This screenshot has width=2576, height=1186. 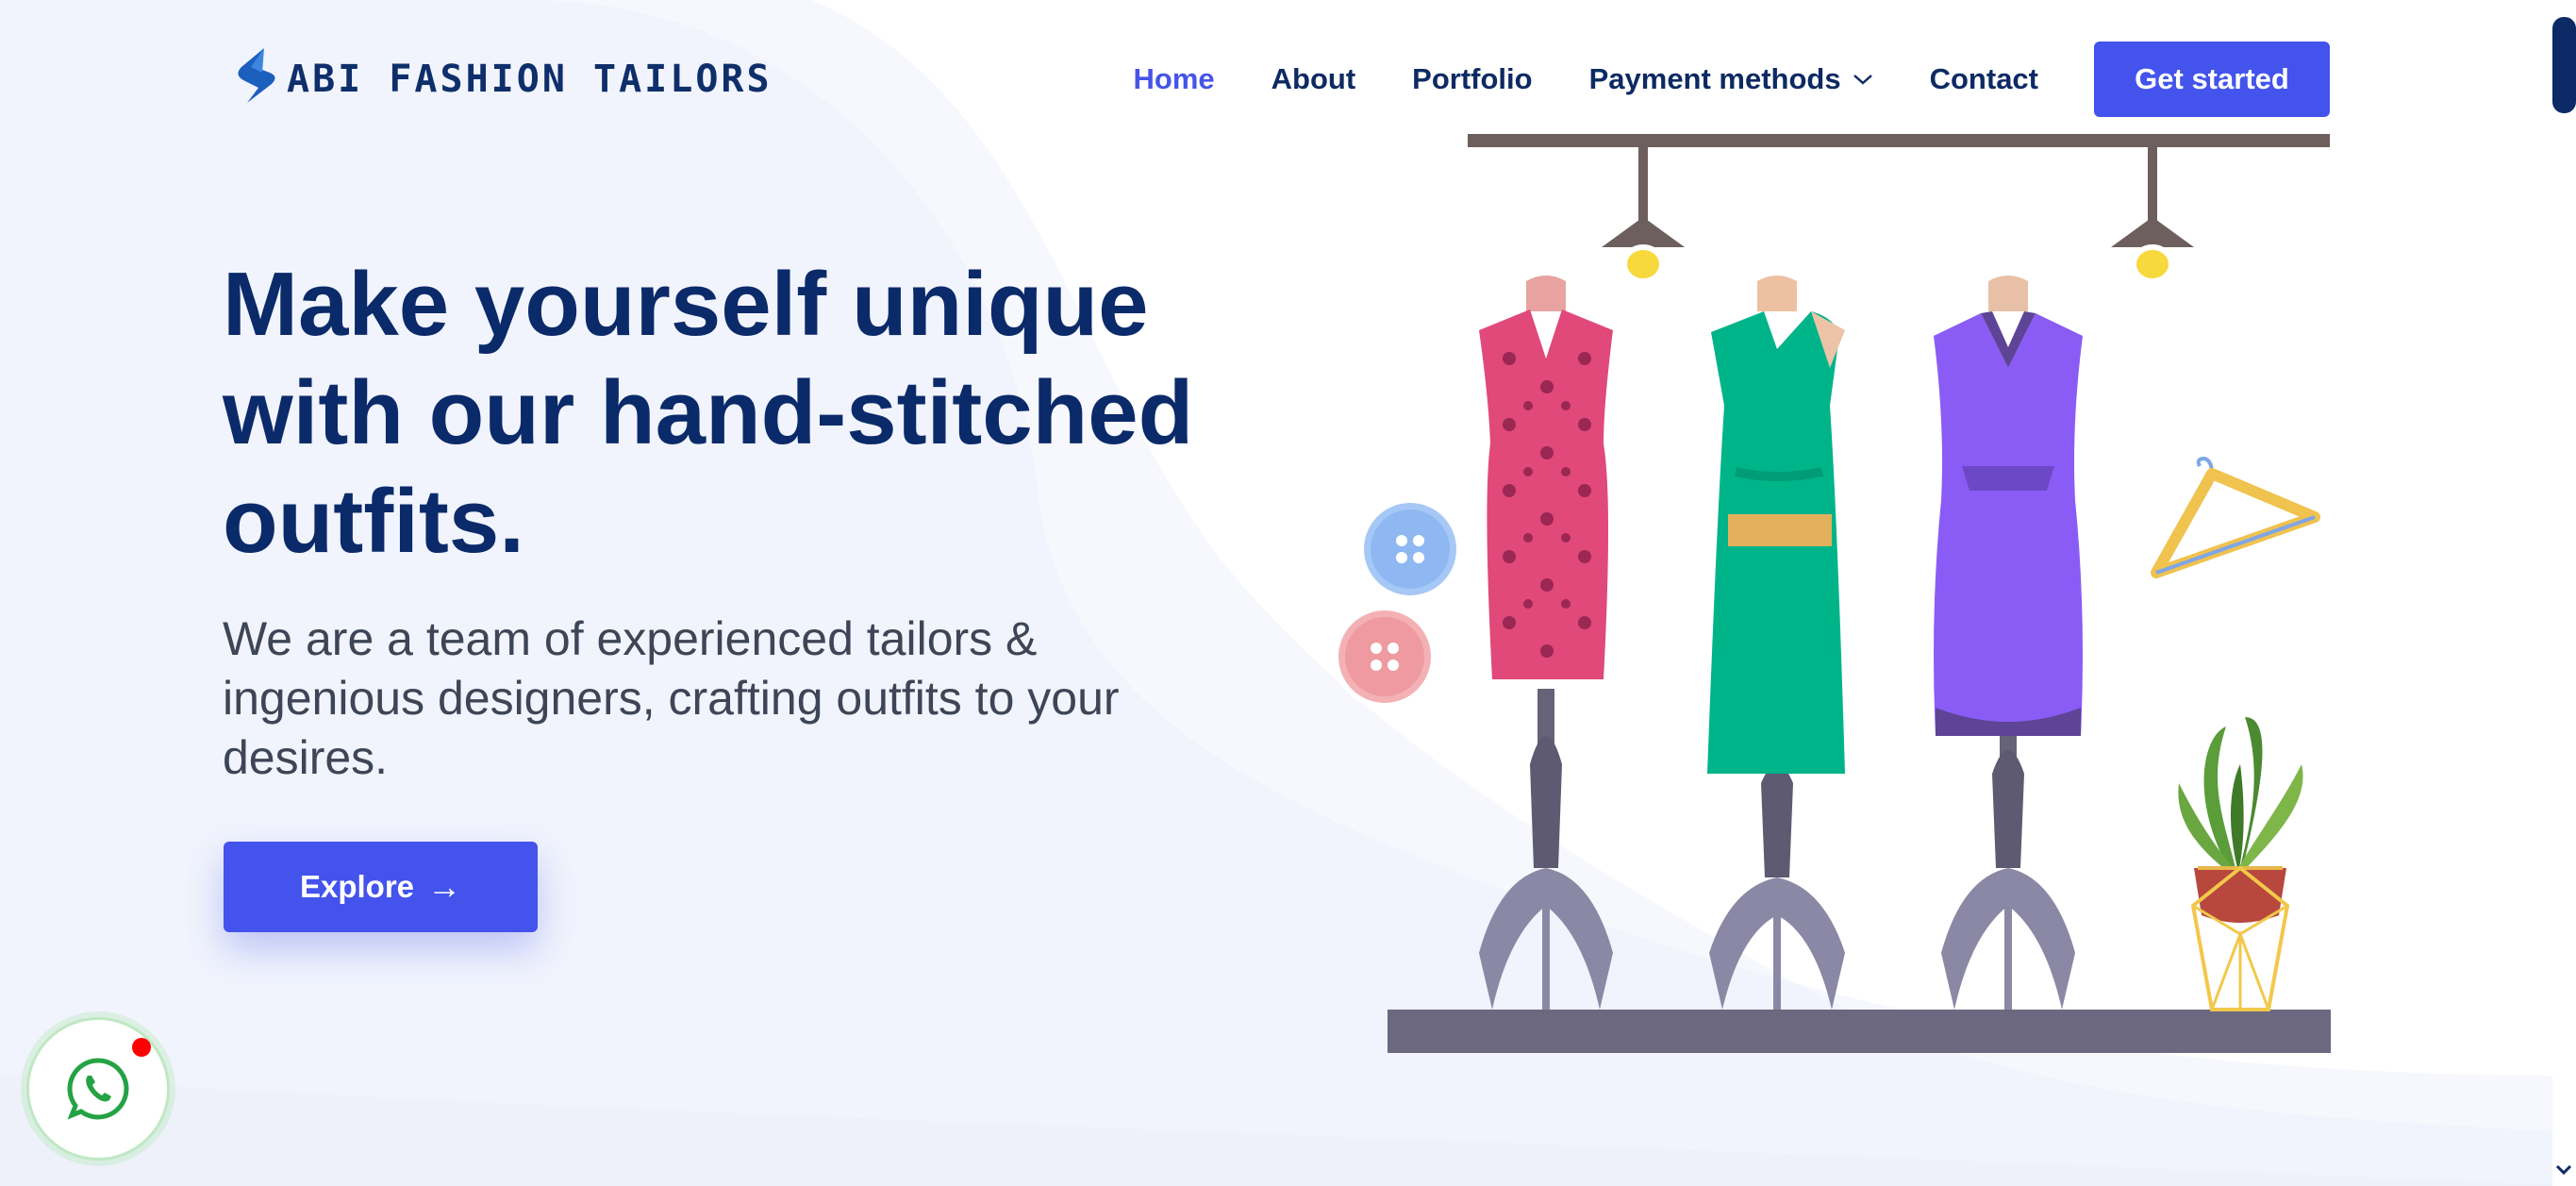 What do you see at coordinates (2240, 864) in the screenshot?
I see `potted-plant` at bounding box center [2240, 864].